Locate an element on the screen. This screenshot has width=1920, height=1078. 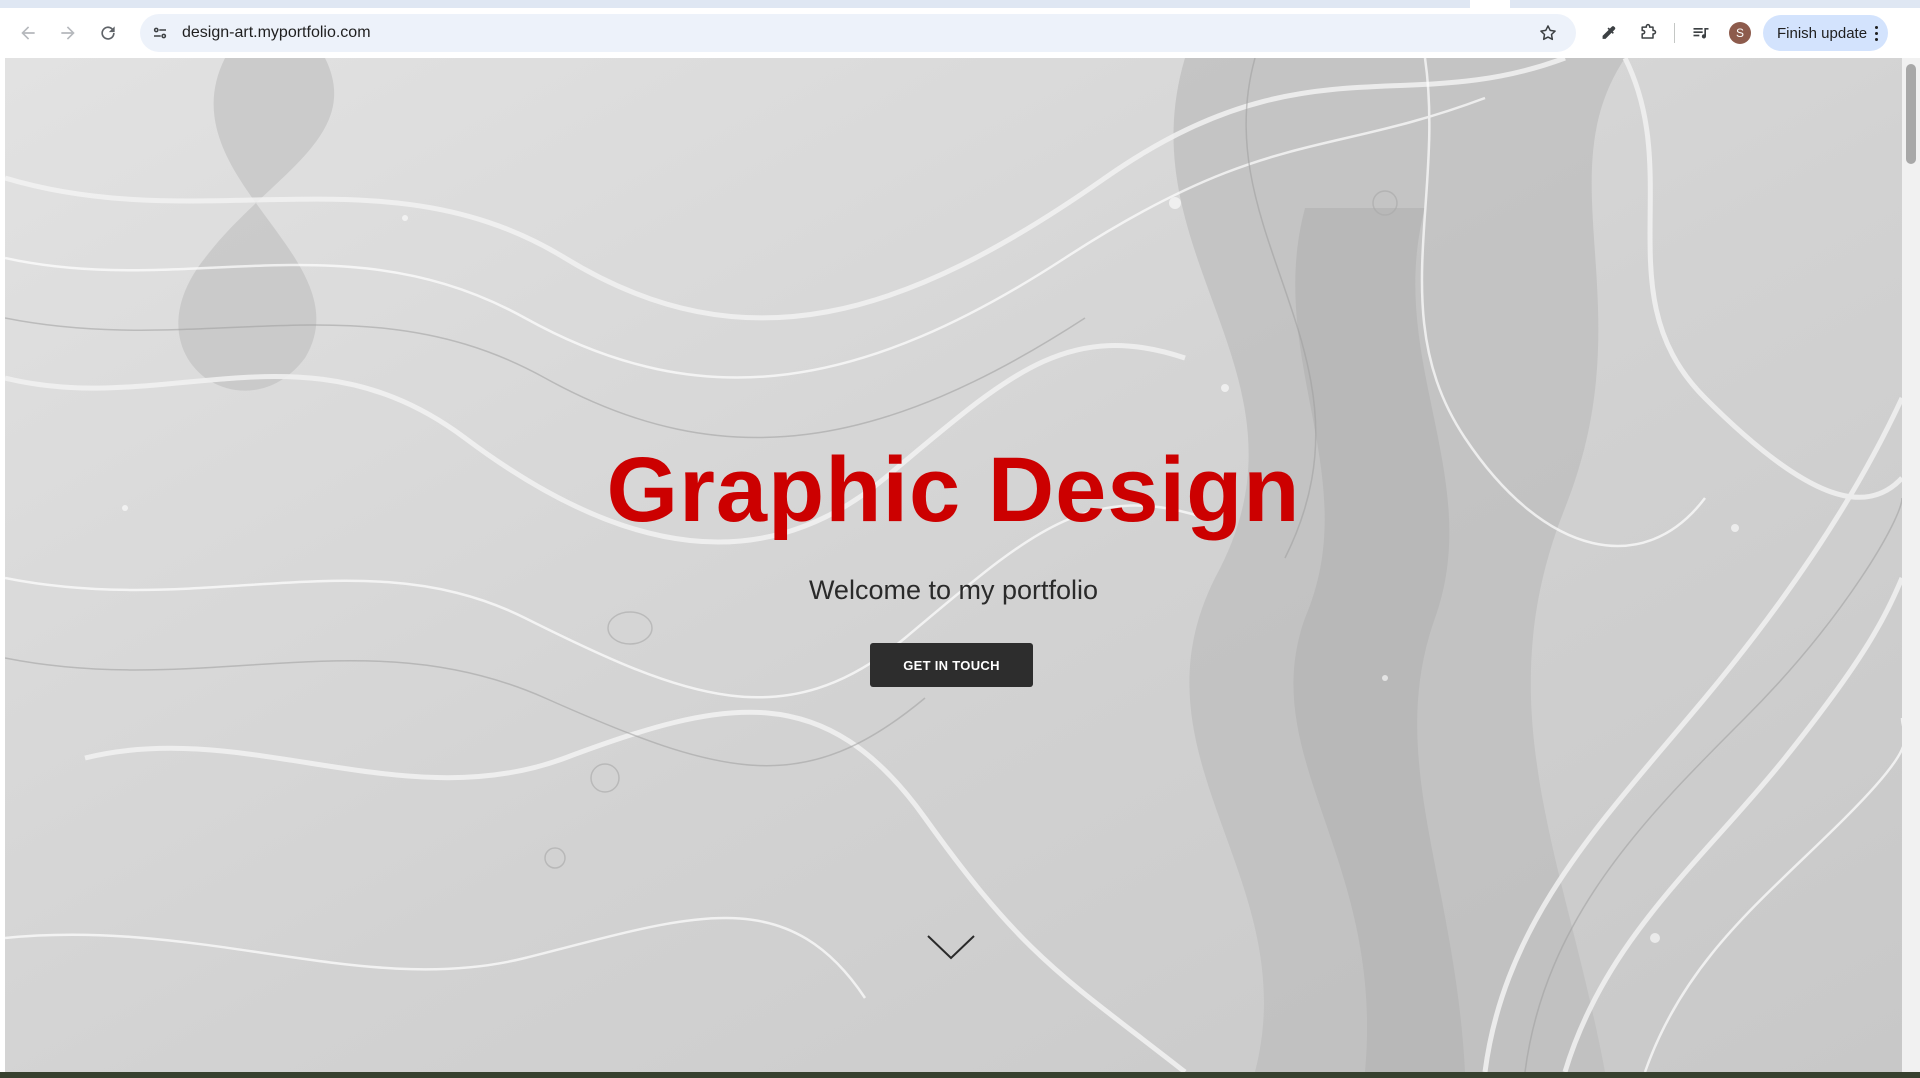
active-tab is located at coordinates (1490, 4).